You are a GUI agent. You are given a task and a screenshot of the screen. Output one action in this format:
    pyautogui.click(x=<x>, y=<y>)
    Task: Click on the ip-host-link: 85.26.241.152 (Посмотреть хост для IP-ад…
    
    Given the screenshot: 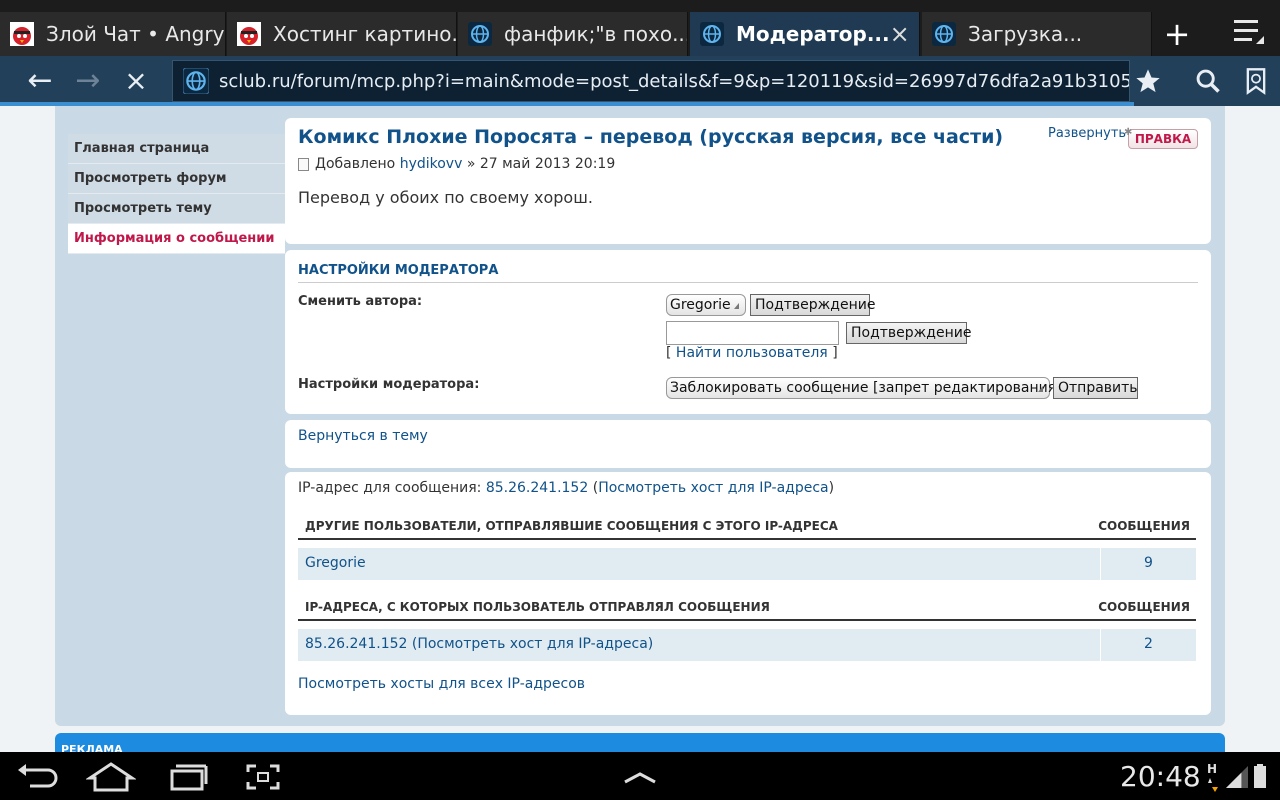 What is the action you would take?
    pyautogui.click(x=479, y=644)
    